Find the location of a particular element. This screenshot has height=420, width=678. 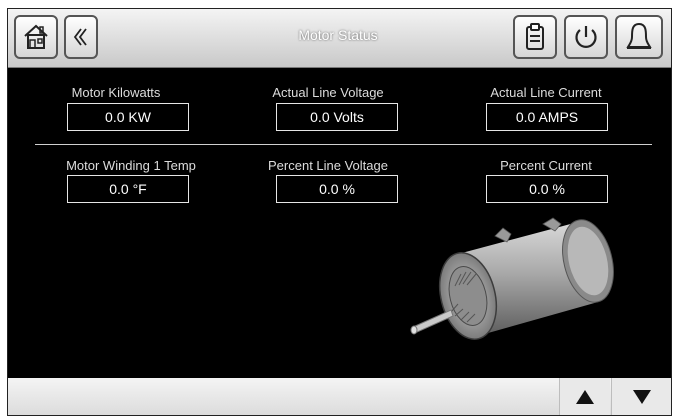

log-button is located at coordinates (535, 37).